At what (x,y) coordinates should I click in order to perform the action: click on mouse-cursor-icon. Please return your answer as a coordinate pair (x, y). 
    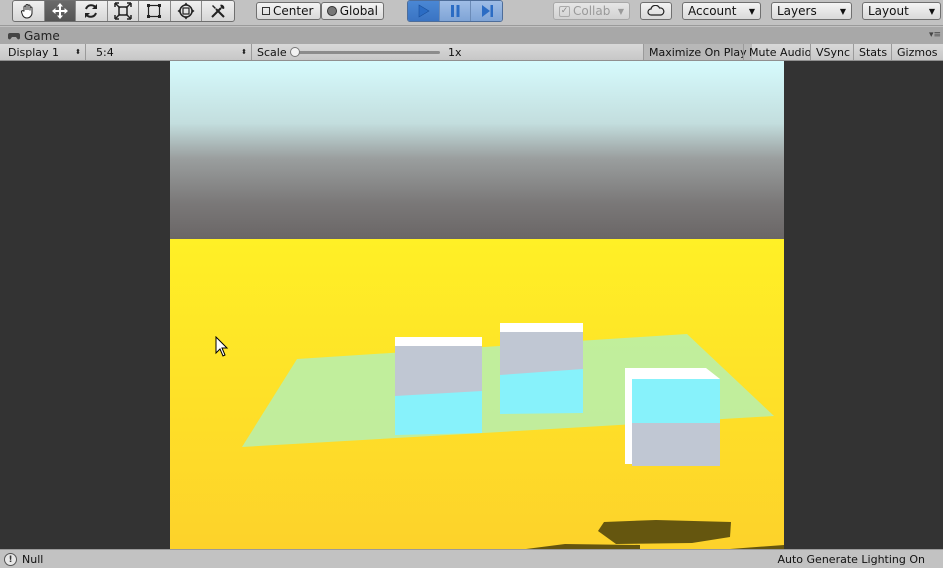
    Looking at the image, I should click on (222, 346).